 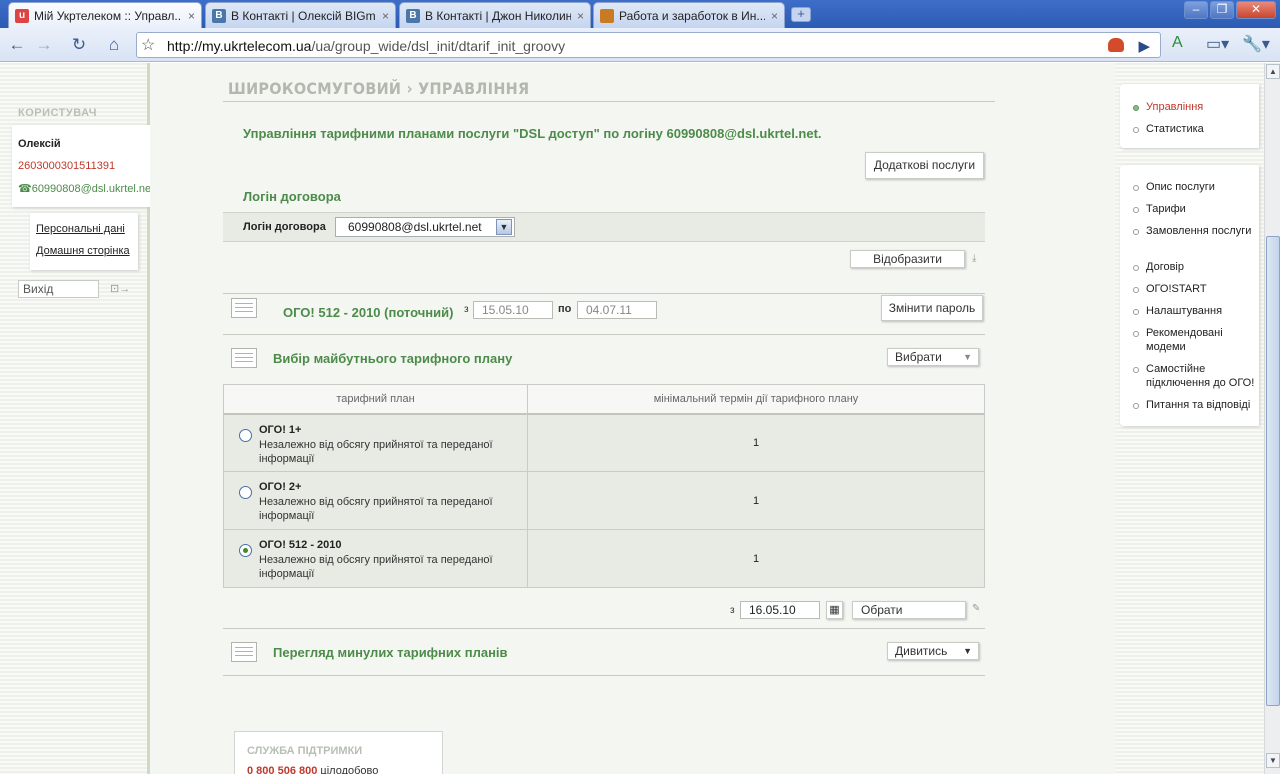 I want to click on login-bar: Логін договора 60990808@dsl.ukrtel.net ▼, so click(x=604, y=227).